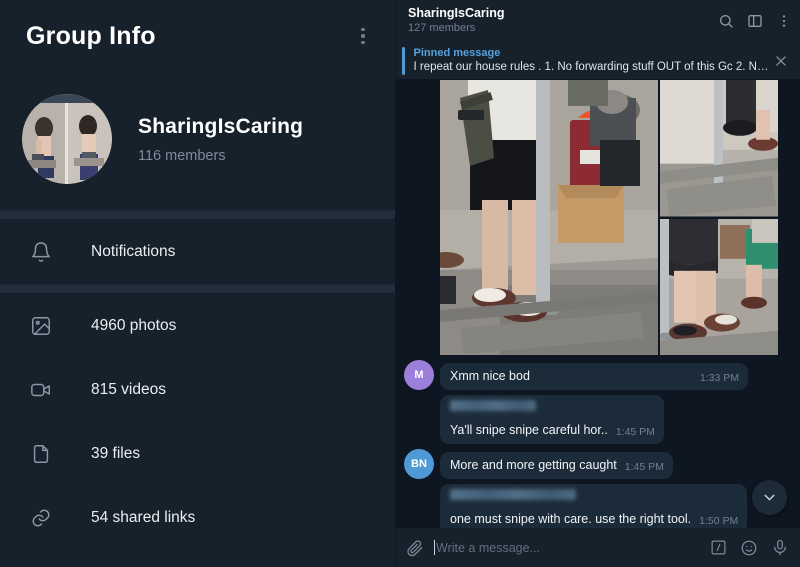 The width and height of the screenshot is (800, 567). Describe the element at coordinates (197, 252) in the screenshot. I see `sidebar-item-notifications: Notifications` at that location.